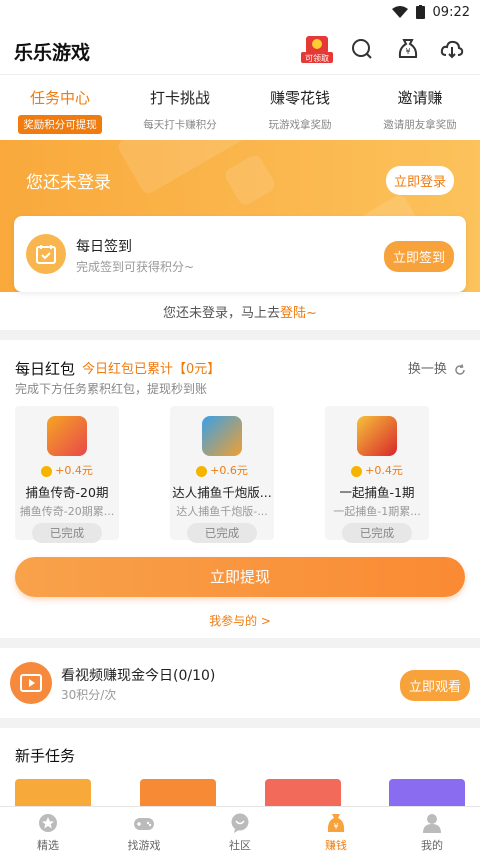 This screenshot has height=853, width=480. What do you see at coordinates (151, 369) in the screenshot?
I see `redpacket-accumulated: 今日红包已累计【0元】` at bounding box center [151, 369].